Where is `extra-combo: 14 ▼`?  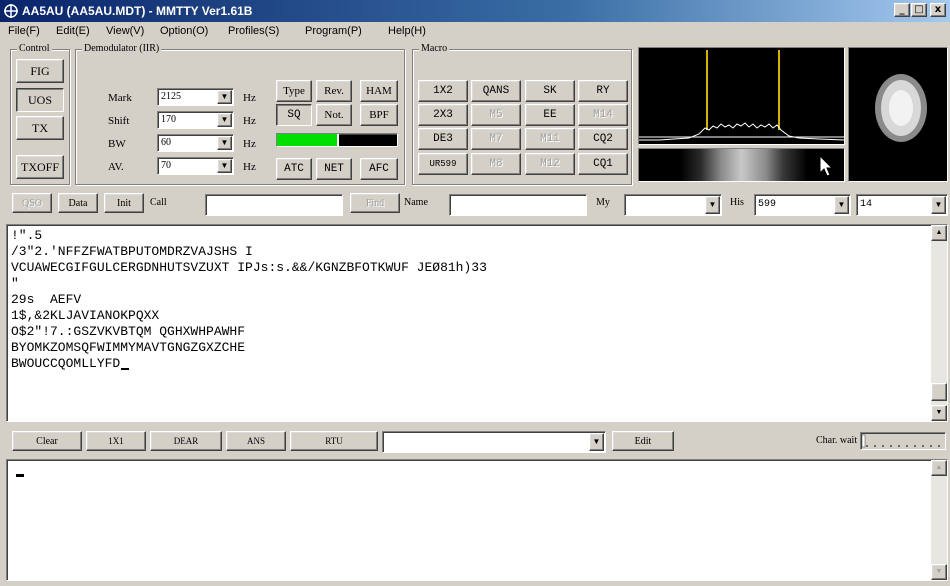 extra-combo: 14 ▼ is located at coordinates (902, 205).